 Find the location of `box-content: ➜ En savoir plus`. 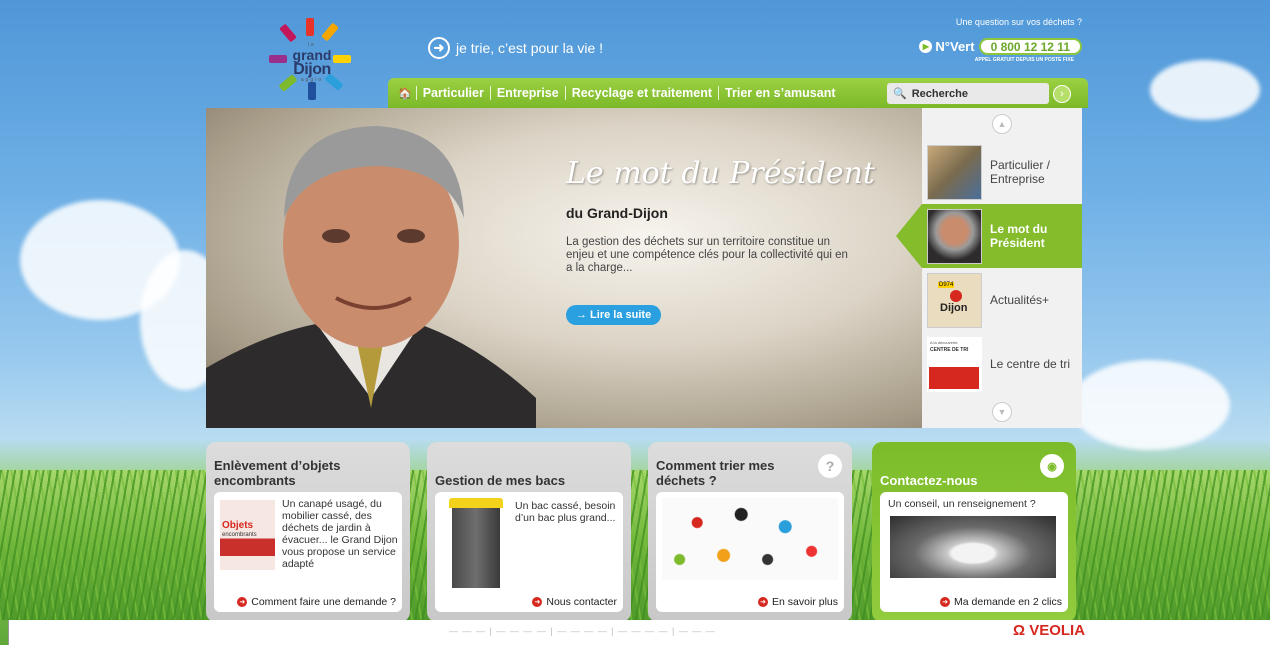

box-content: ➜ En savoir plus is located at coordinates (750, 552).